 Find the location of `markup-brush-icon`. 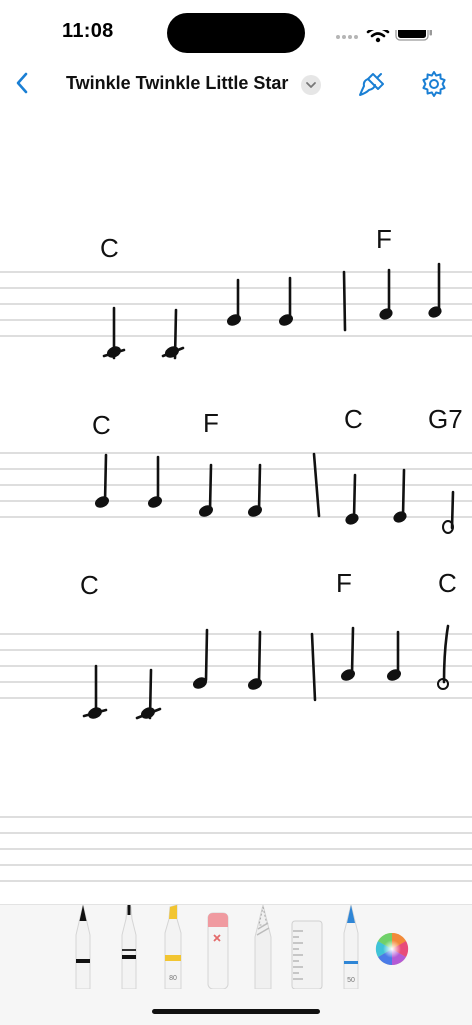

markup-brush-icon is located at coordinates (372, 84).